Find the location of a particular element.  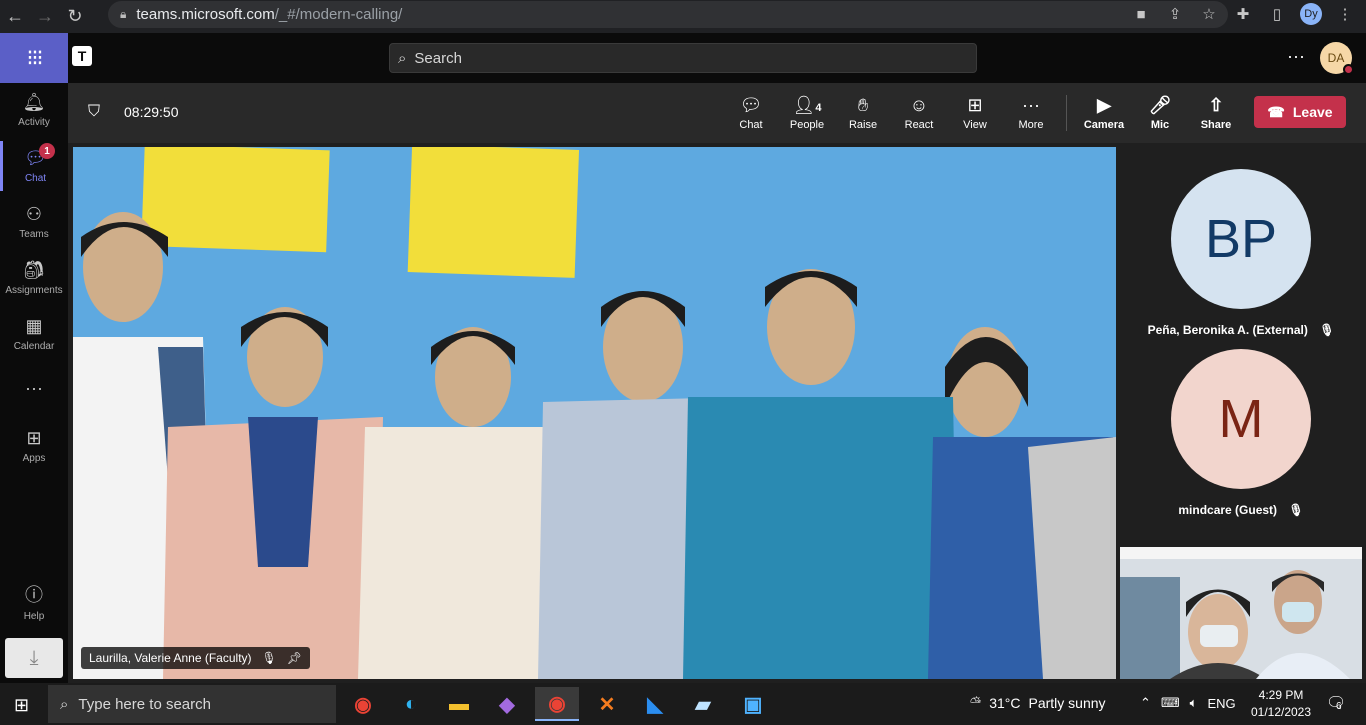

user-initials: DA is located at coordinates (1336, 58).